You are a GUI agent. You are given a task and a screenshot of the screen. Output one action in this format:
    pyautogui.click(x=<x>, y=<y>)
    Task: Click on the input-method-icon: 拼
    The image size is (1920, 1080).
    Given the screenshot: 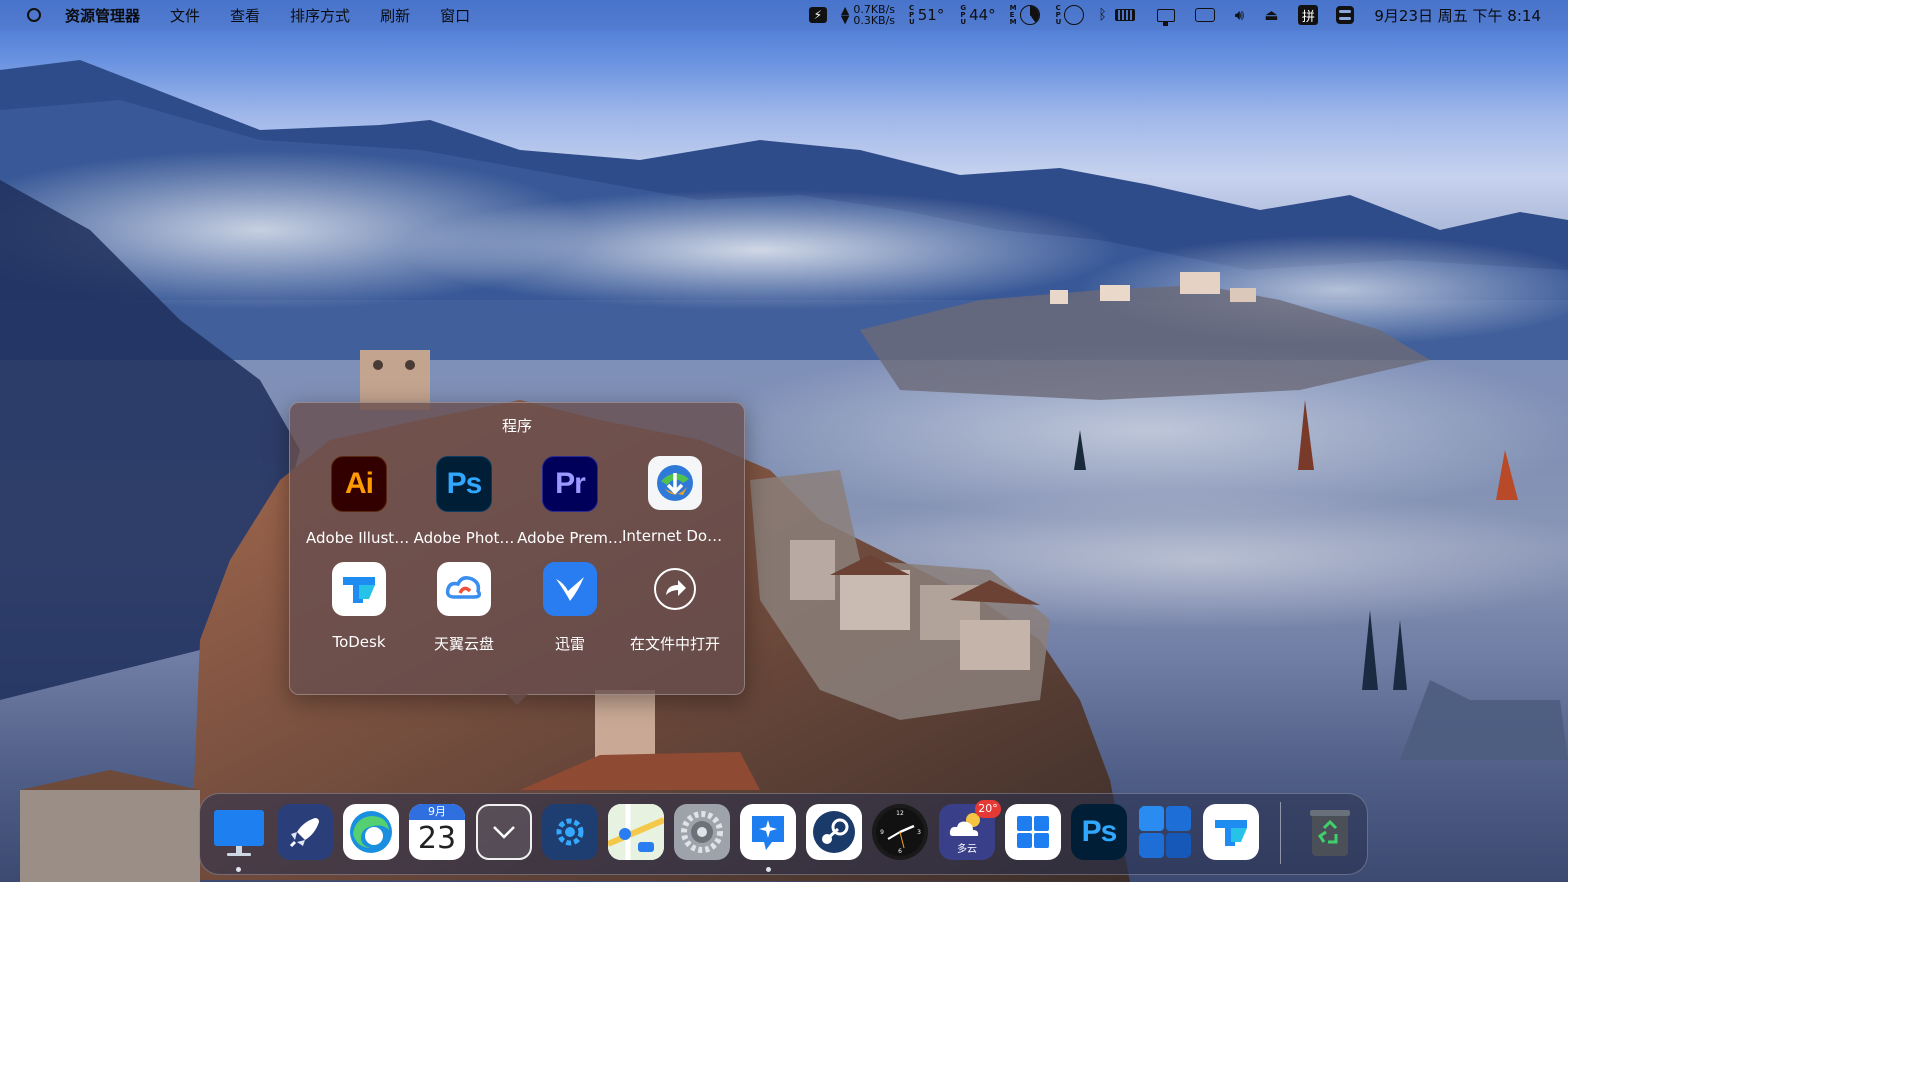 What is the action you would take?
    pyautogui.click(x=1308, y=15)
    